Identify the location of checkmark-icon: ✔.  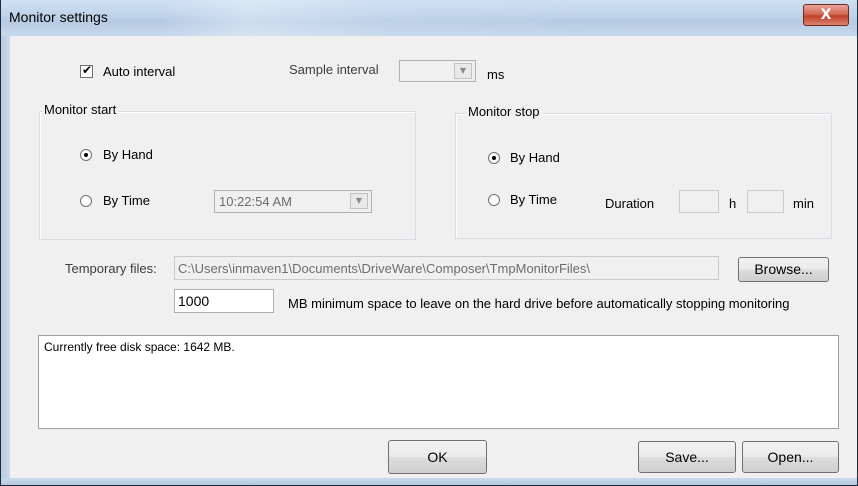
(87, 70).